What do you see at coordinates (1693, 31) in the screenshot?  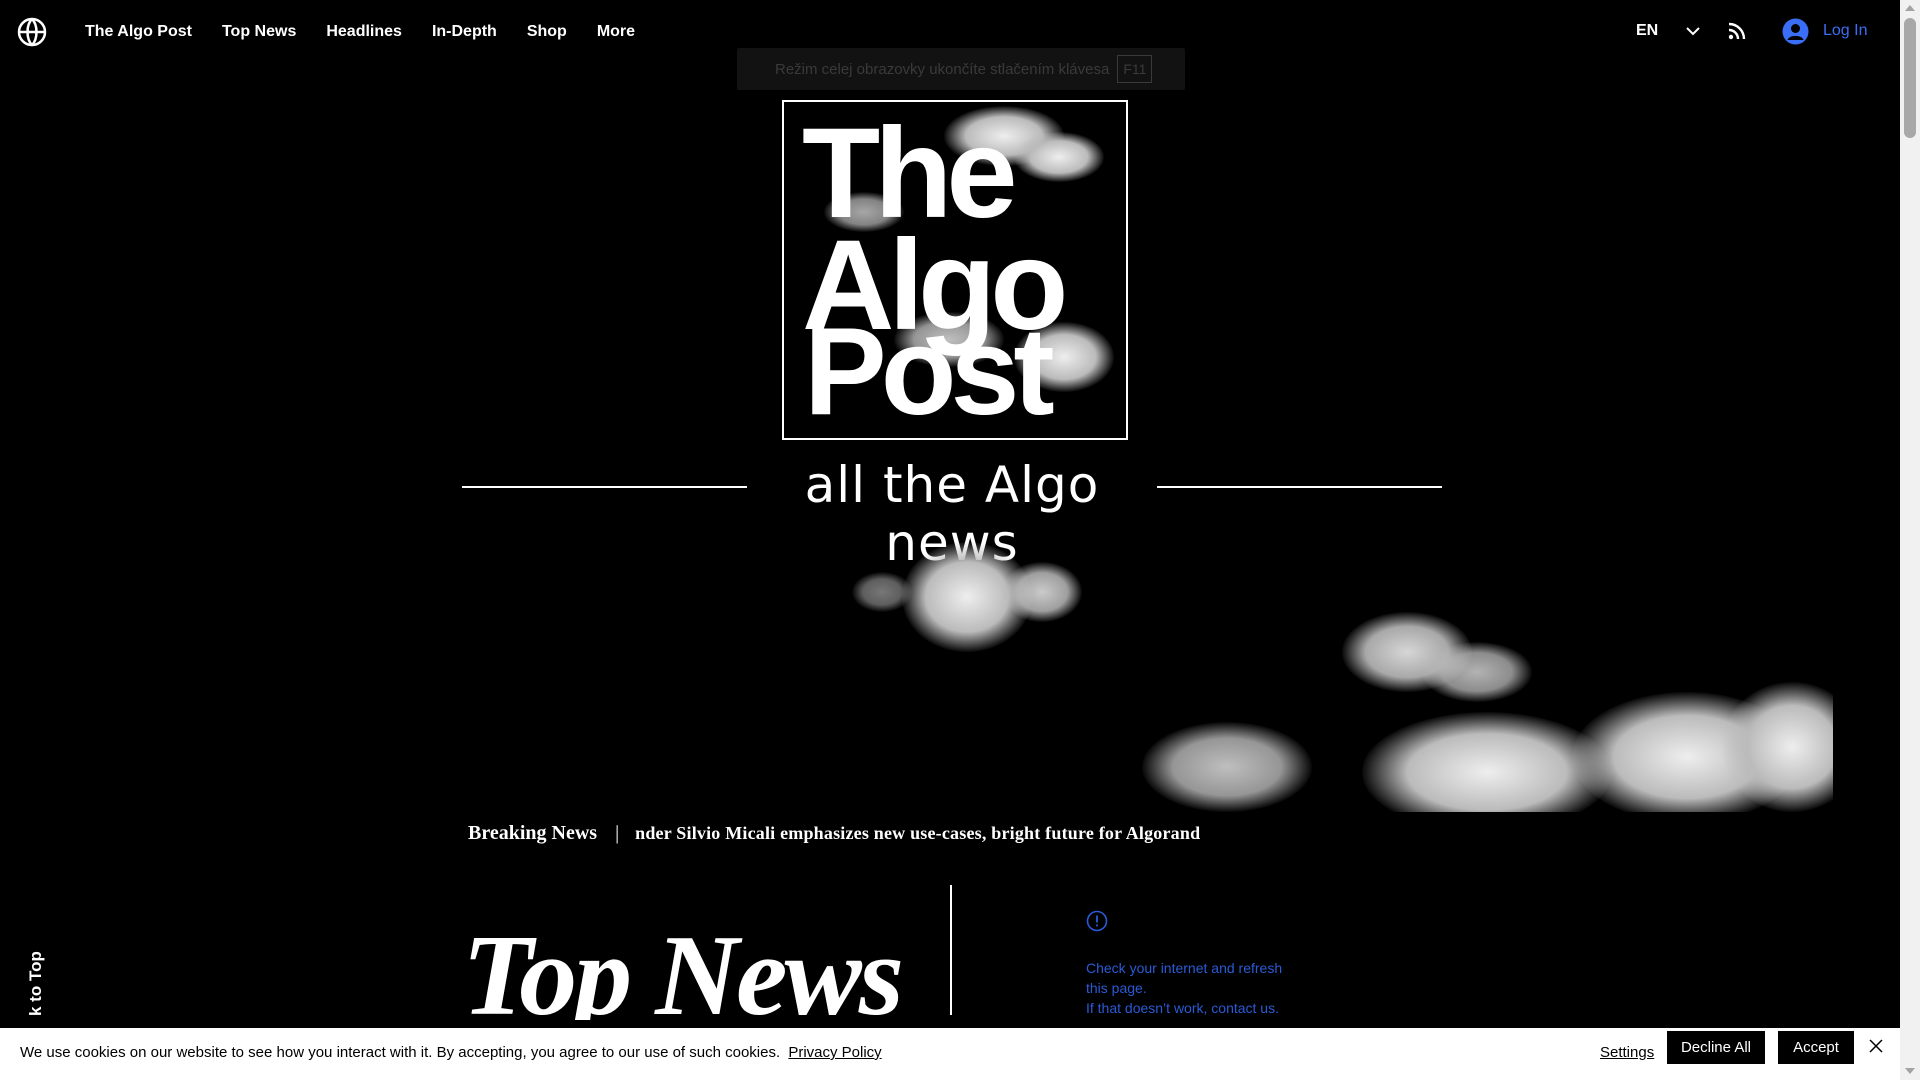 I see `chevron-down-icon` at bounding box center [1693, 31].